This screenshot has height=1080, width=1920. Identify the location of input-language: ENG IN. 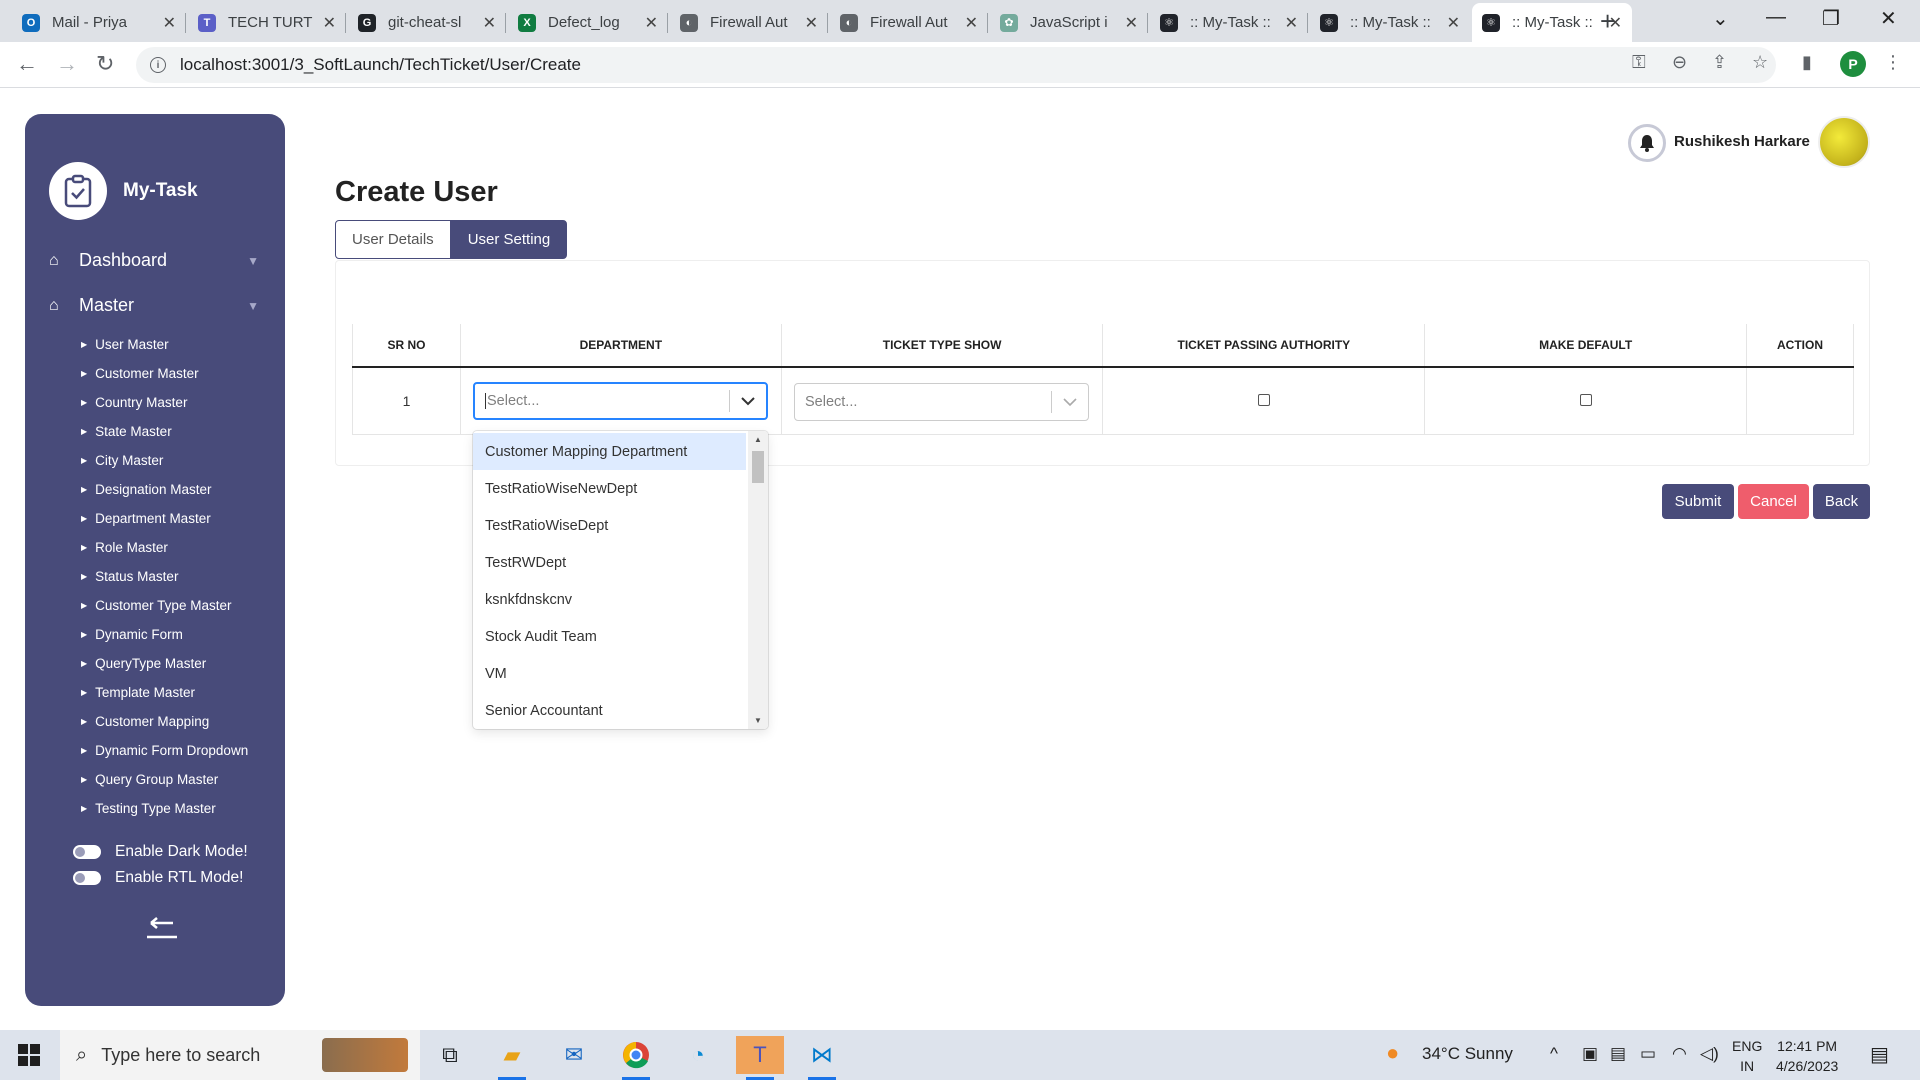
(1747, 1056).